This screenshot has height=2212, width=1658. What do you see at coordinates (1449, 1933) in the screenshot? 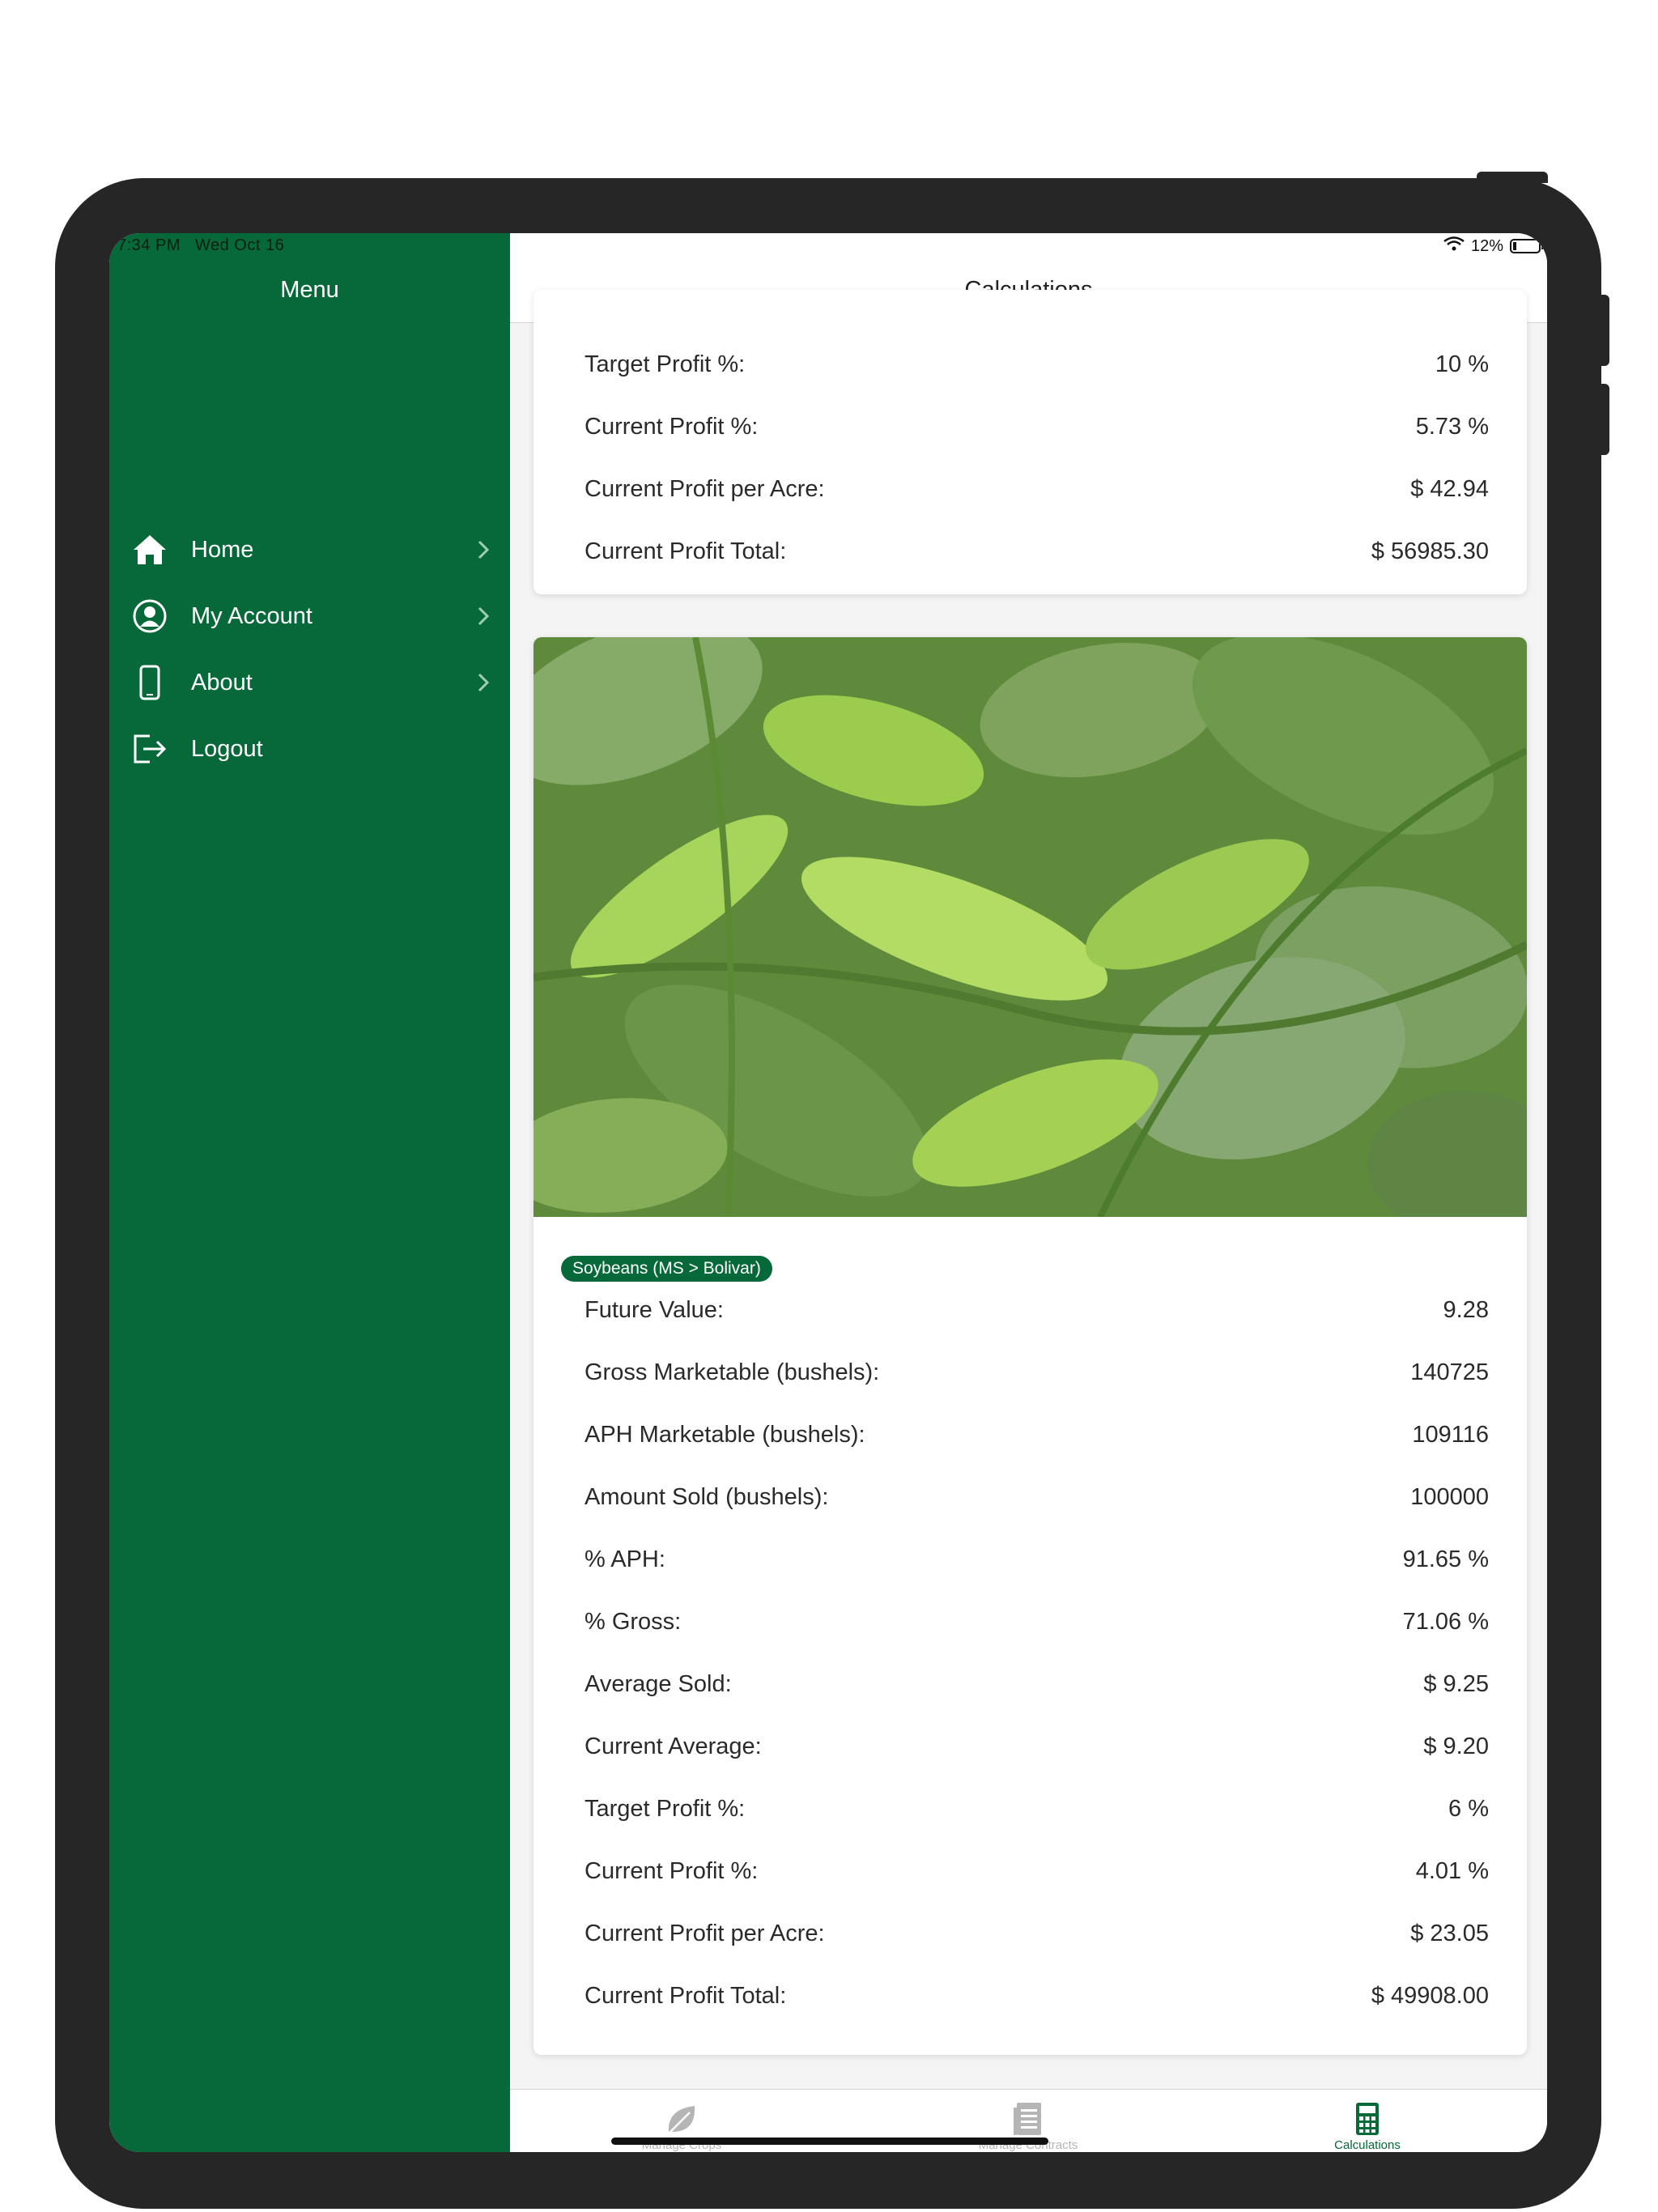
I see `calc-value: $ 23.05` at bounding box center [1449, 1933].